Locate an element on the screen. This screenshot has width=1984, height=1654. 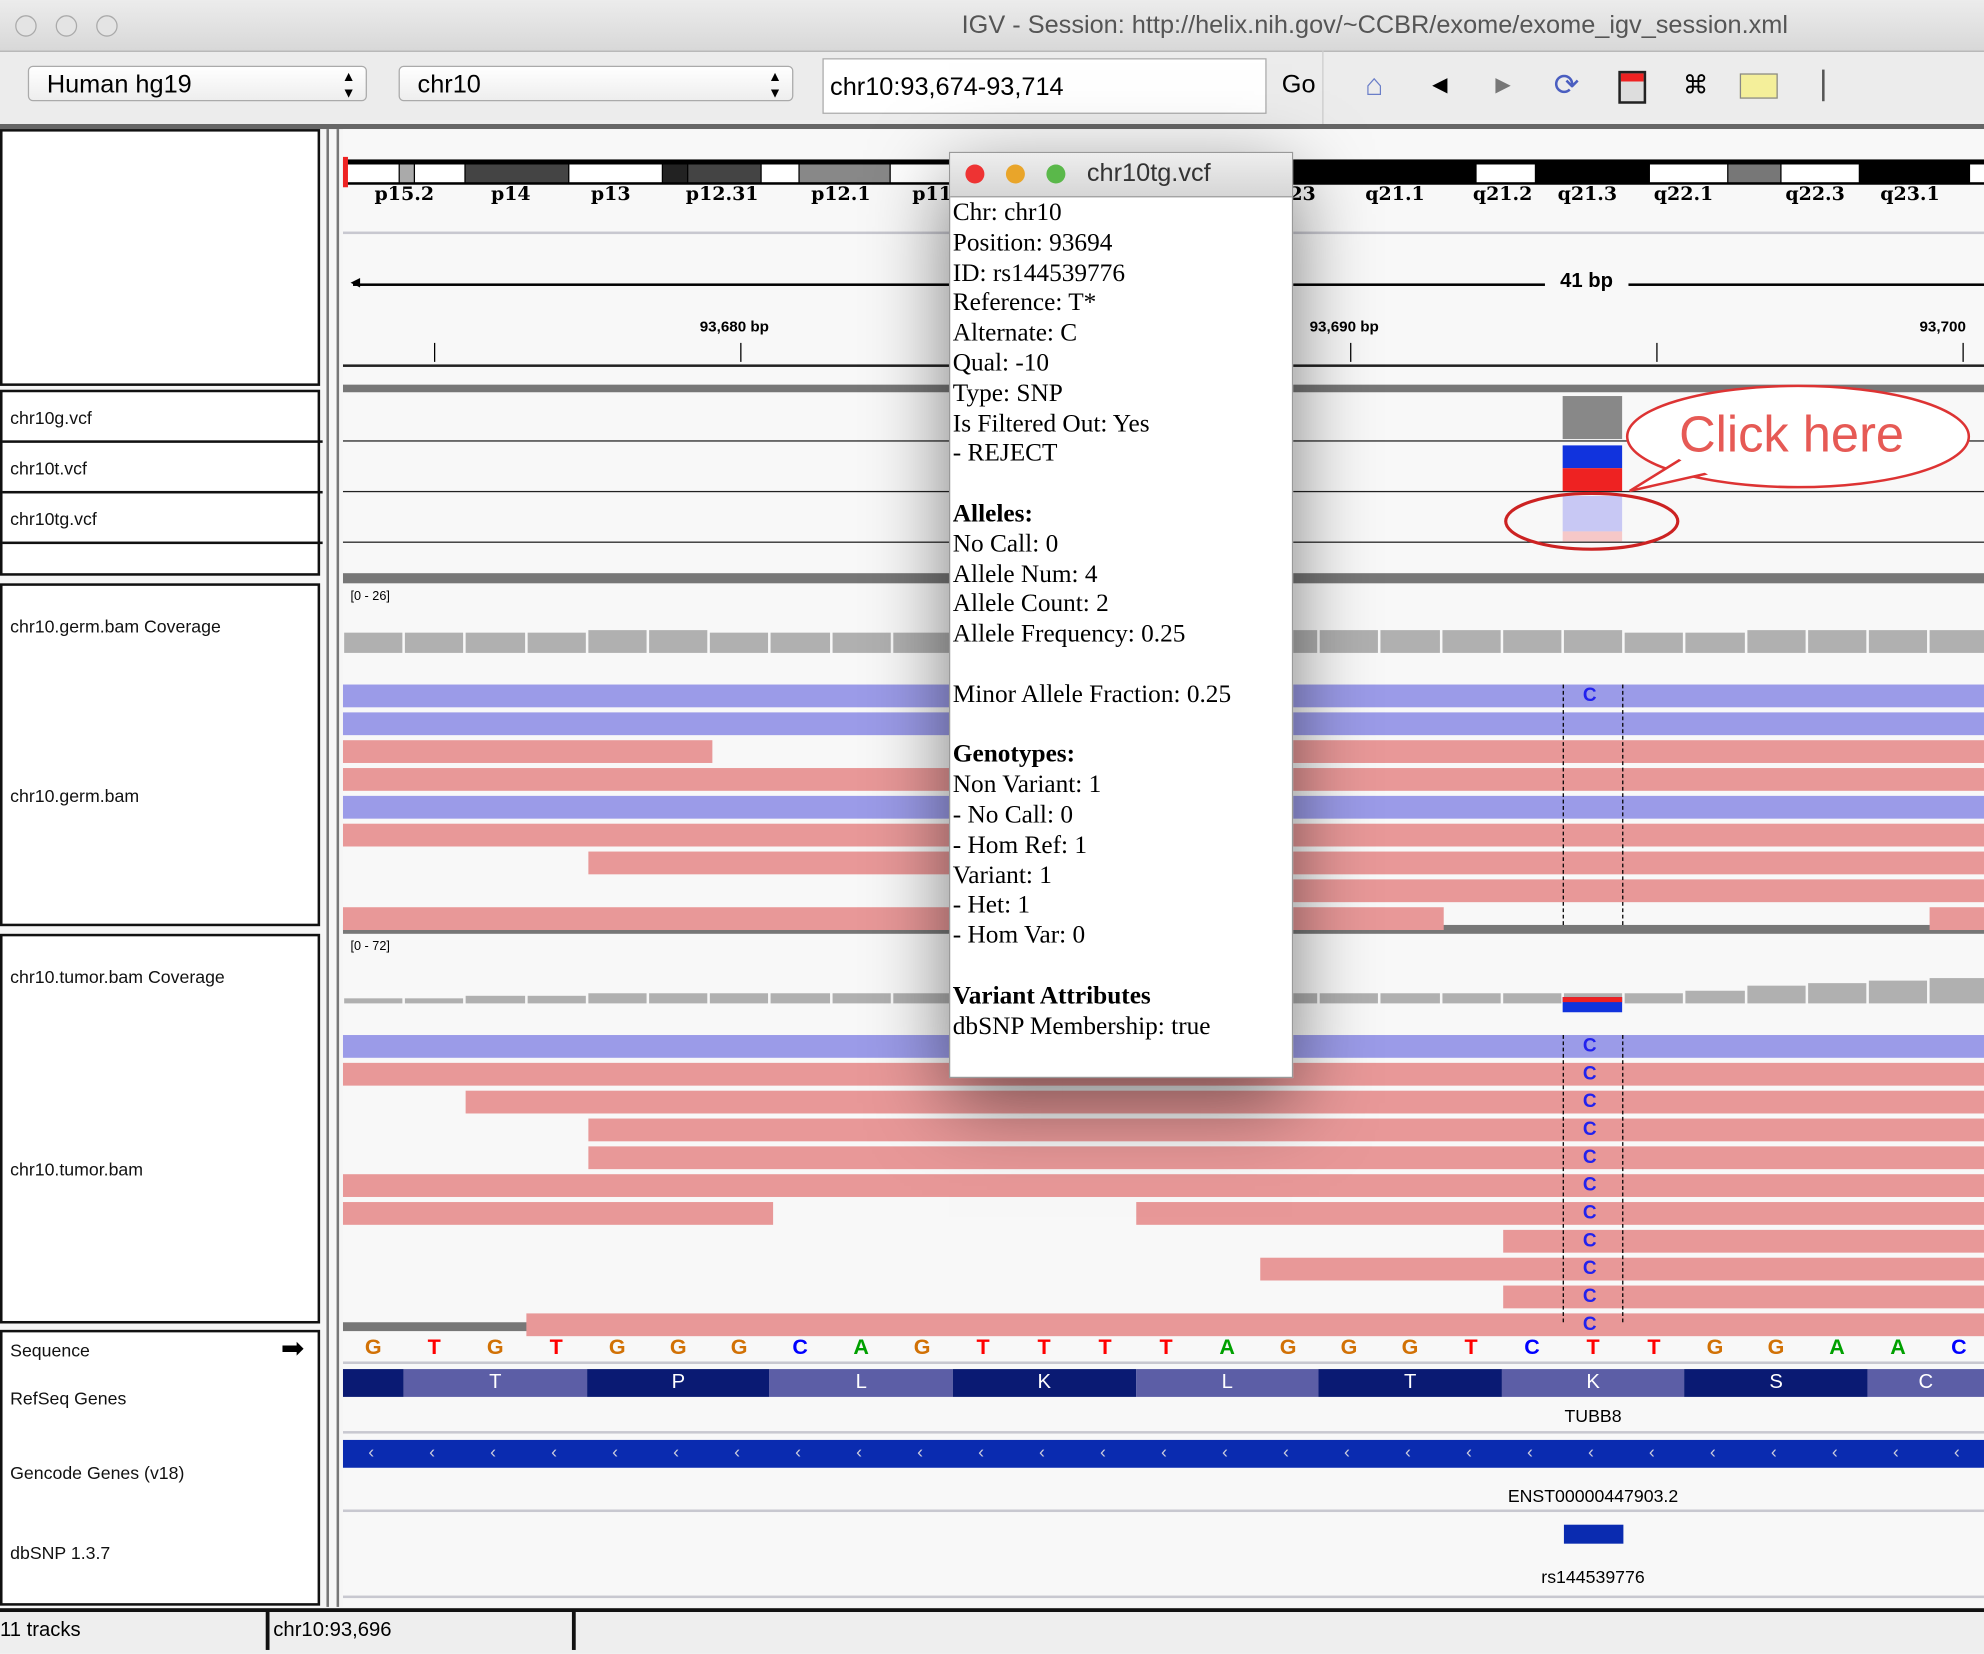
minimize-window-button is located at coordinates (66, 26).